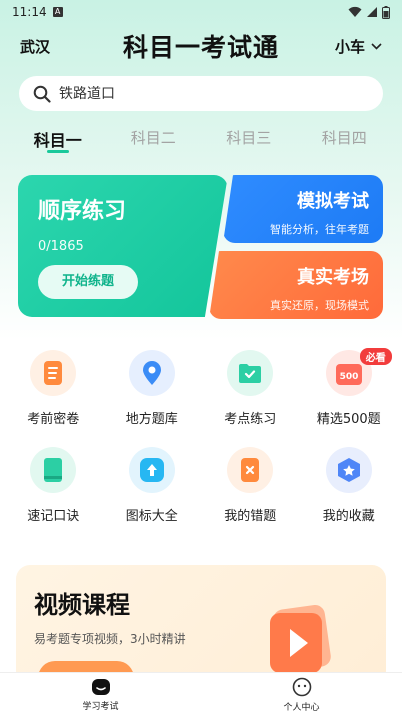 The width and height of the screenshot is (402, 716). What do you see at coordinates (151, 470) in the screenshot?
I see `upload-arrow-icon` at bounding box center [151, 470].